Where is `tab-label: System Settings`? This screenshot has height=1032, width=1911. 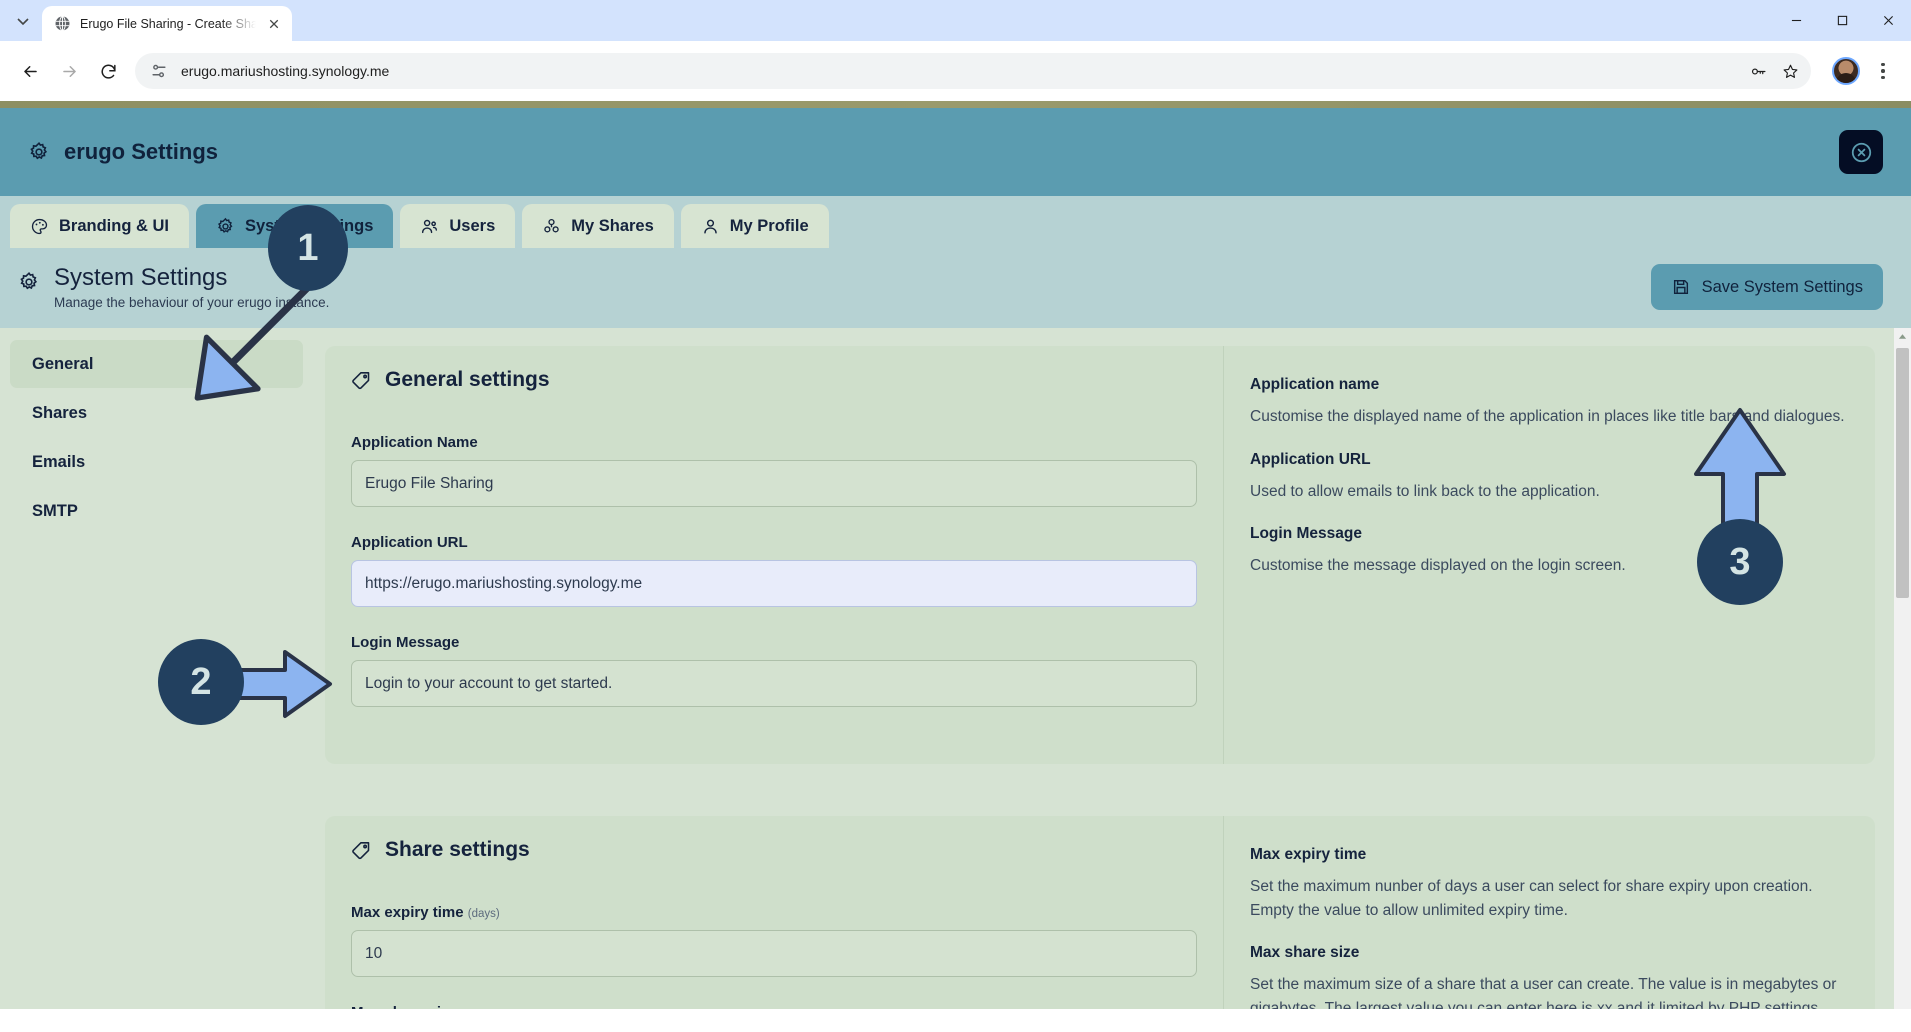
tab-label: System Settings is located at coordinates (309, 225).